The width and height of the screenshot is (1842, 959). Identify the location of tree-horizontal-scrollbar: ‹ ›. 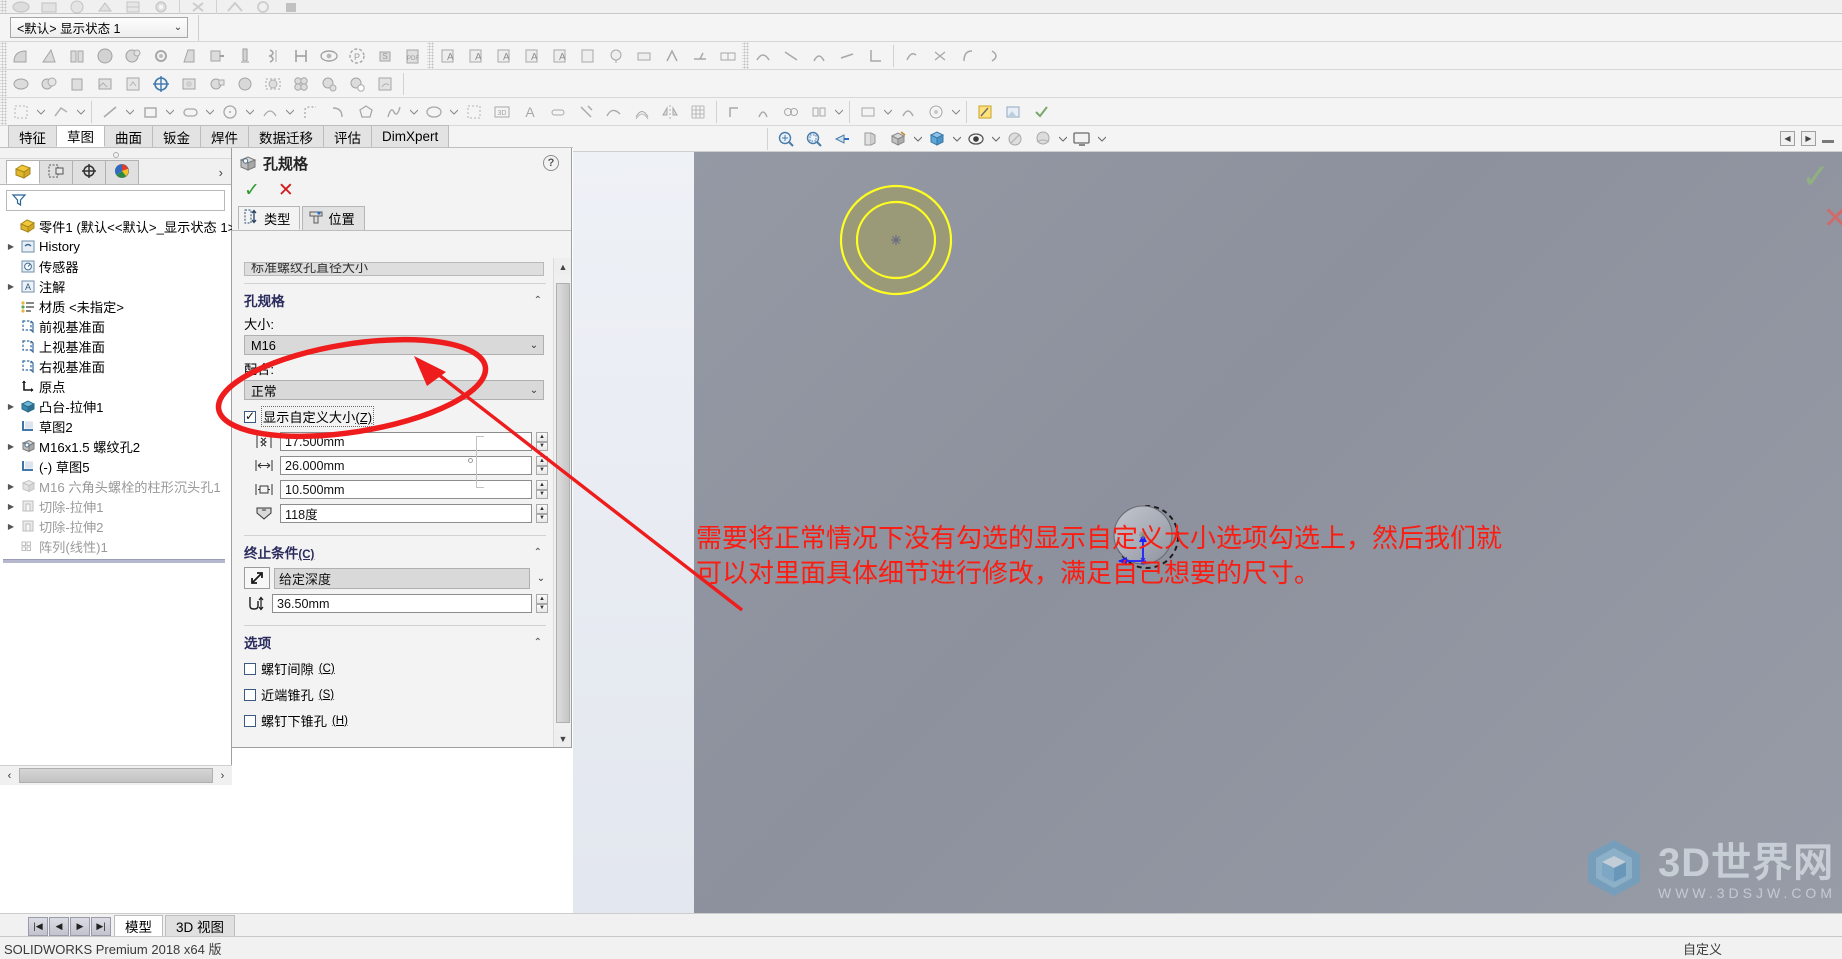
(116, 775).